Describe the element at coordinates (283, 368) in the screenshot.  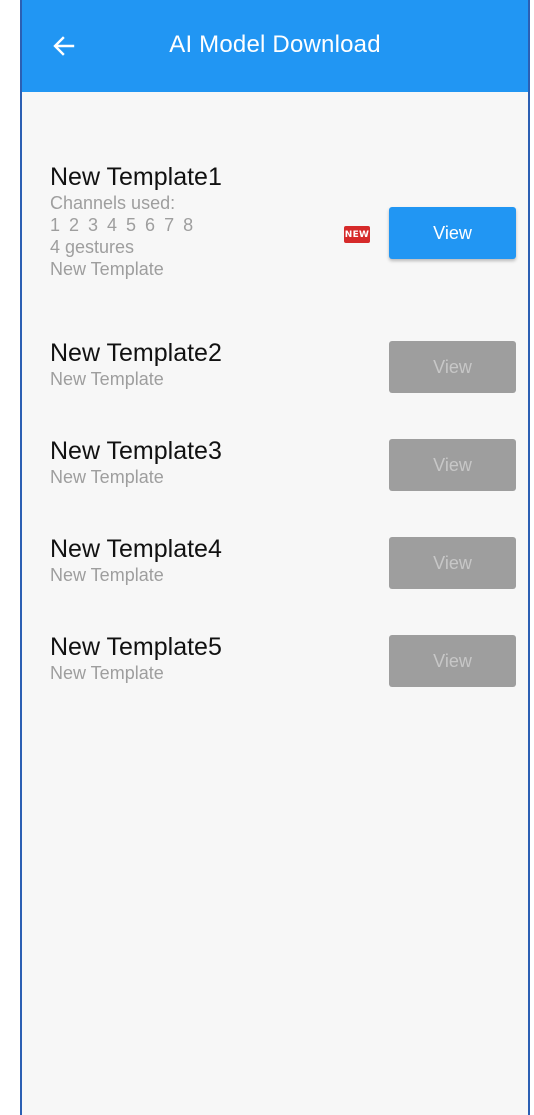
I see `list-item-template2: New Template2 New Template View` at that location.